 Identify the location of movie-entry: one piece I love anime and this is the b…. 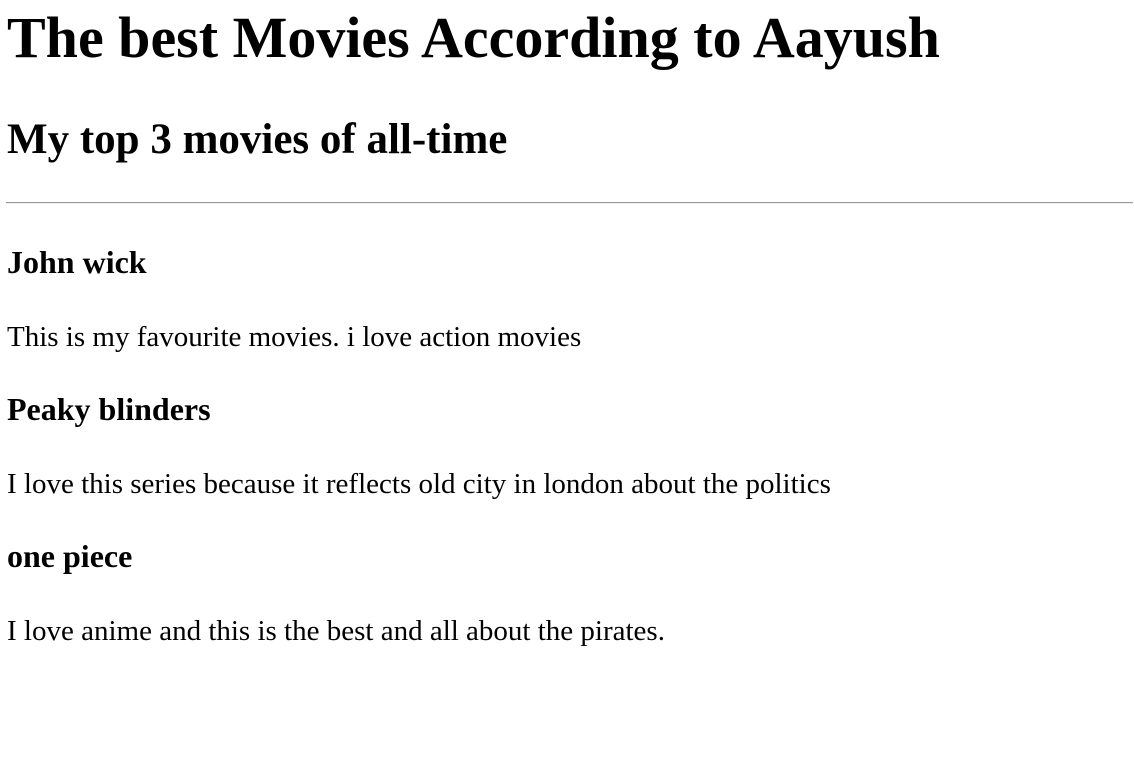
(567, 592).